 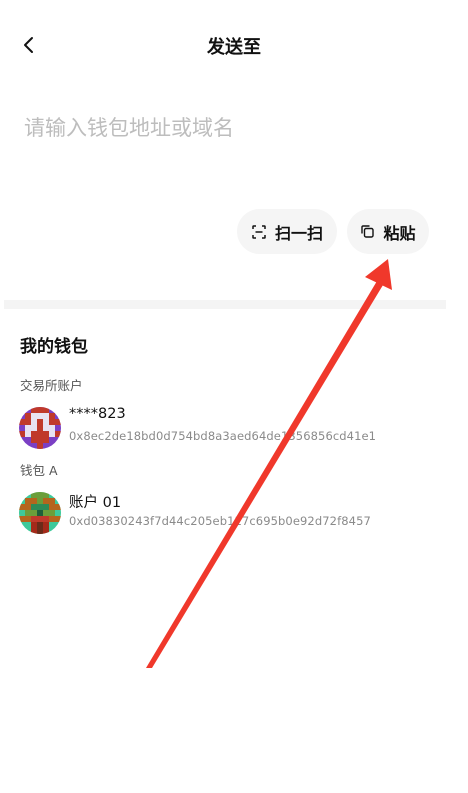 I want to click on wallet-name: ****823, so click(x=97, y=414).